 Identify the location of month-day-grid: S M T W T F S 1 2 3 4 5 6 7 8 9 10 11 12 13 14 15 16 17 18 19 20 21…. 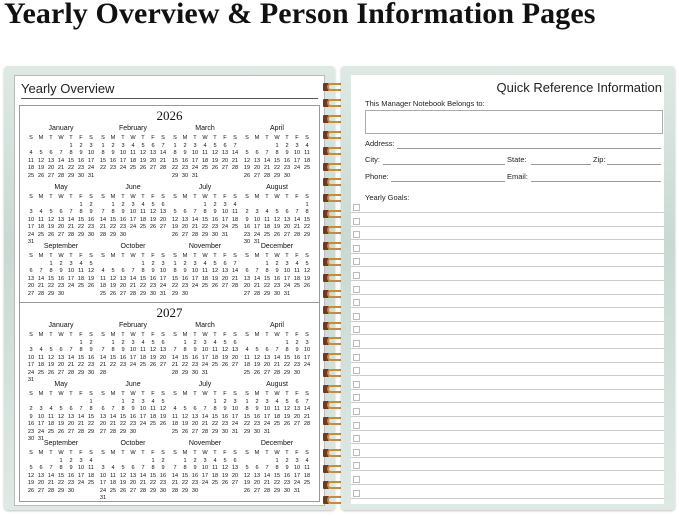
(61, 275).